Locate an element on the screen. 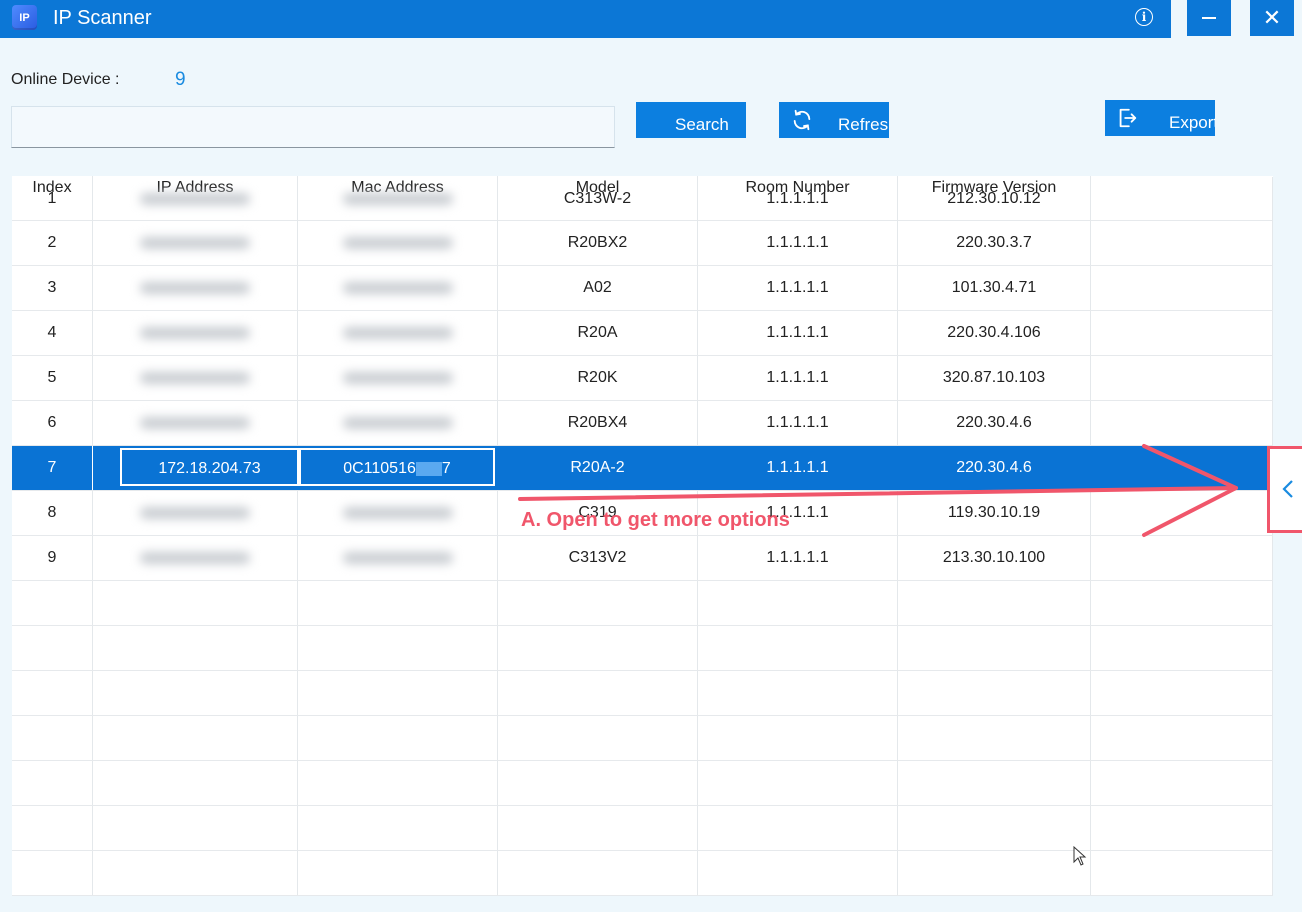  side-panel-toggle is located at coordinates (1284, 489).